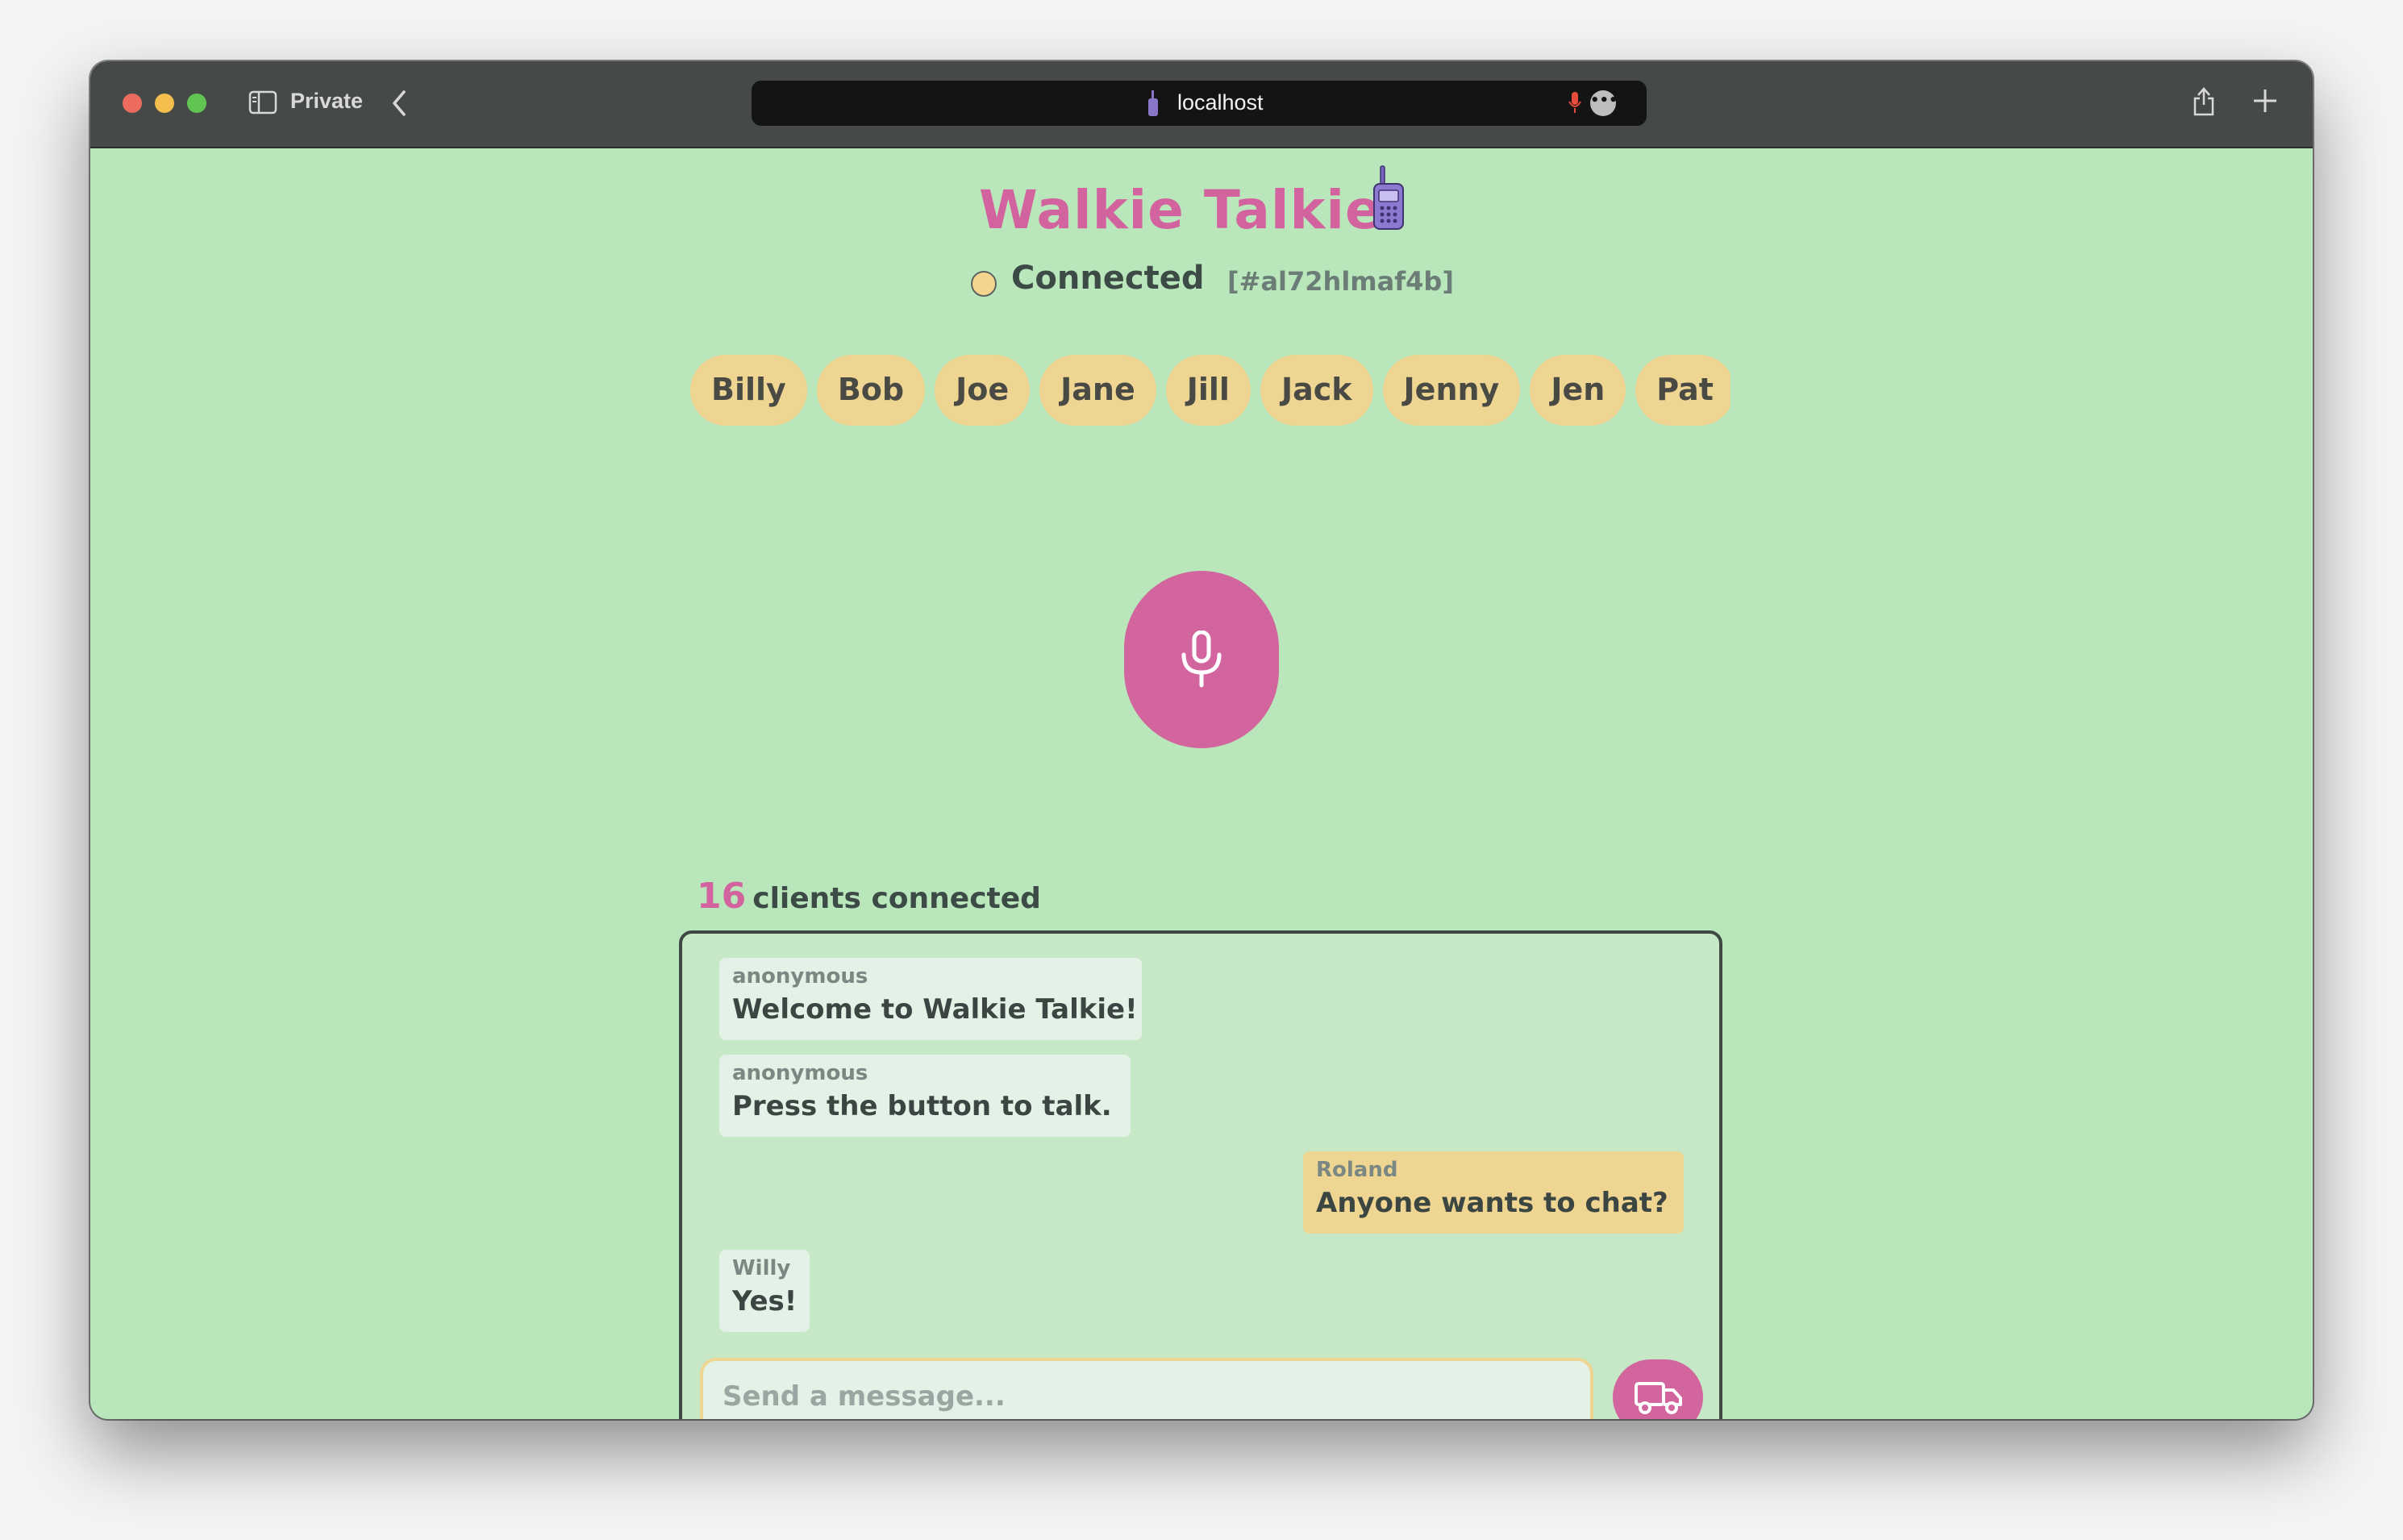 The width and height of the screenshot is (2403, 1540). Describe the element at coordinates (761, 1268) in the screenshot. I see `message-author: Willy` at that location.